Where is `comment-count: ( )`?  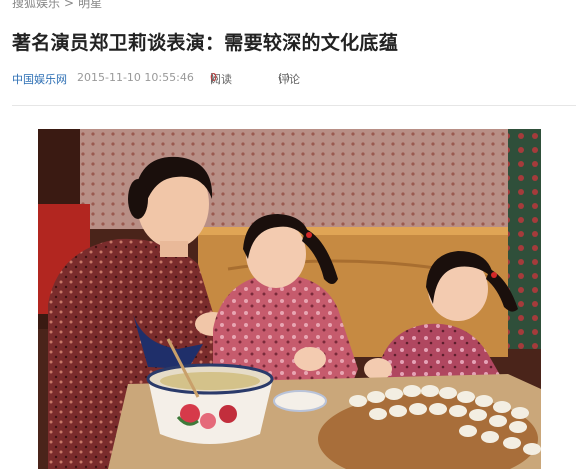
comment-count: ( ) is located at coordinates (284, 77).